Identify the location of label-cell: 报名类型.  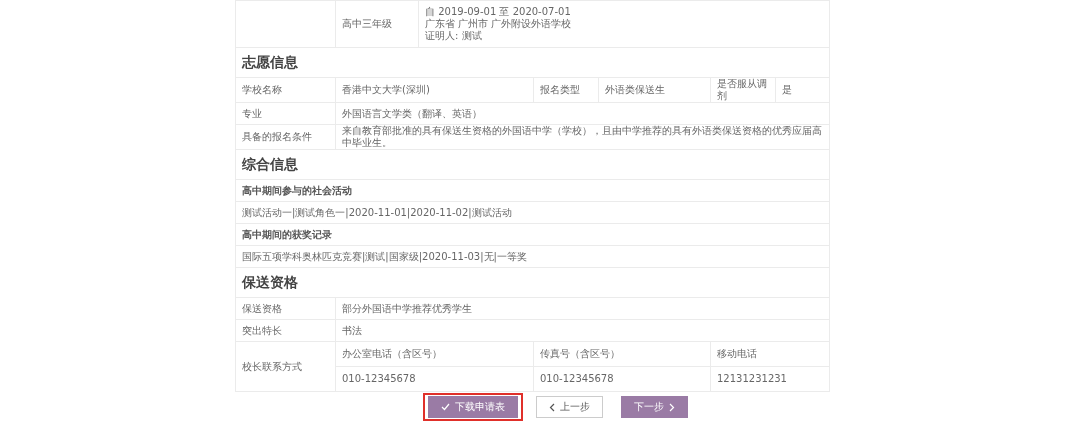
(566, 90).